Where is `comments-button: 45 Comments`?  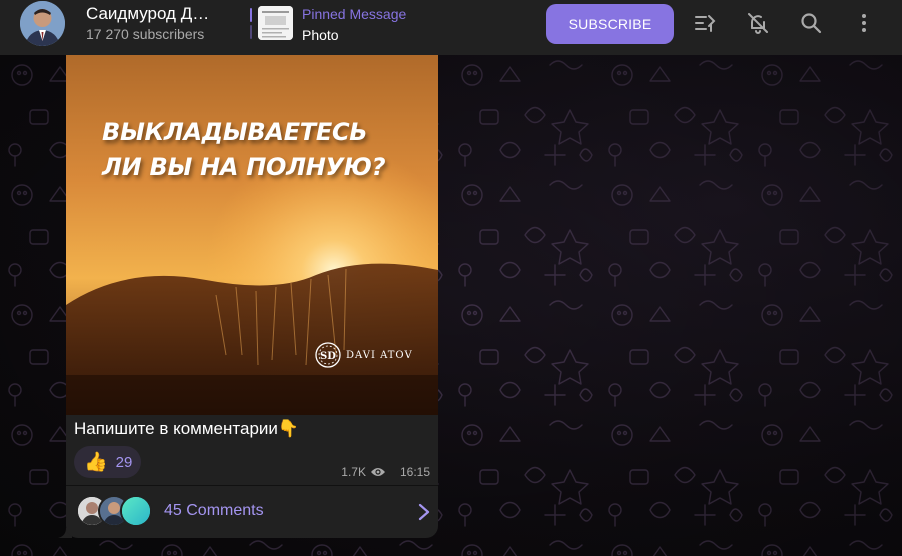
comments-button: 45 Comments is located at coordinates (252, 512).